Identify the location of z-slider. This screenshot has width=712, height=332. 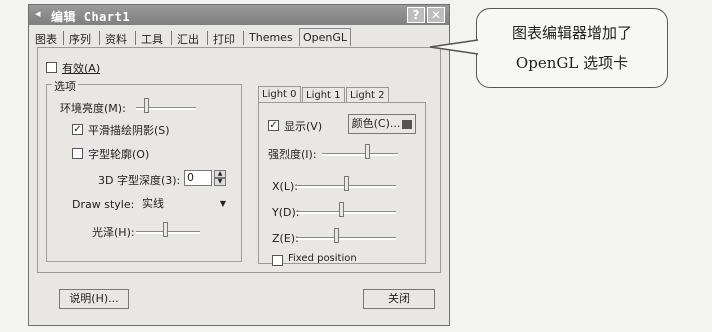
(346, 236).